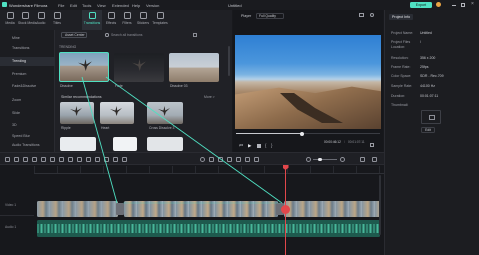 This screenshot has height=255, width=479. What do you see at coordinates (99, 140) in the screenshot?
I see `drag-guide-line` at bounding box center [99, 140].